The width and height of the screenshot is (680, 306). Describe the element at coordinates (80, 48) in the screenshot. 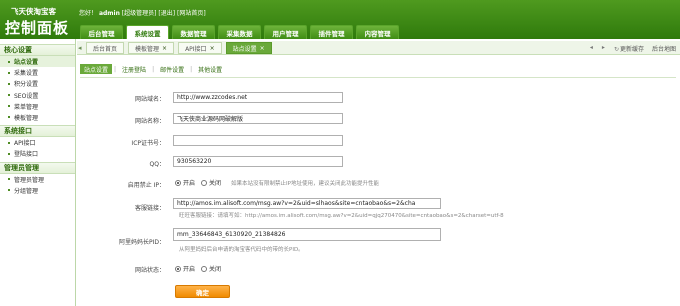

I see `tabs-scroll-left-icon: ◂` at that location.